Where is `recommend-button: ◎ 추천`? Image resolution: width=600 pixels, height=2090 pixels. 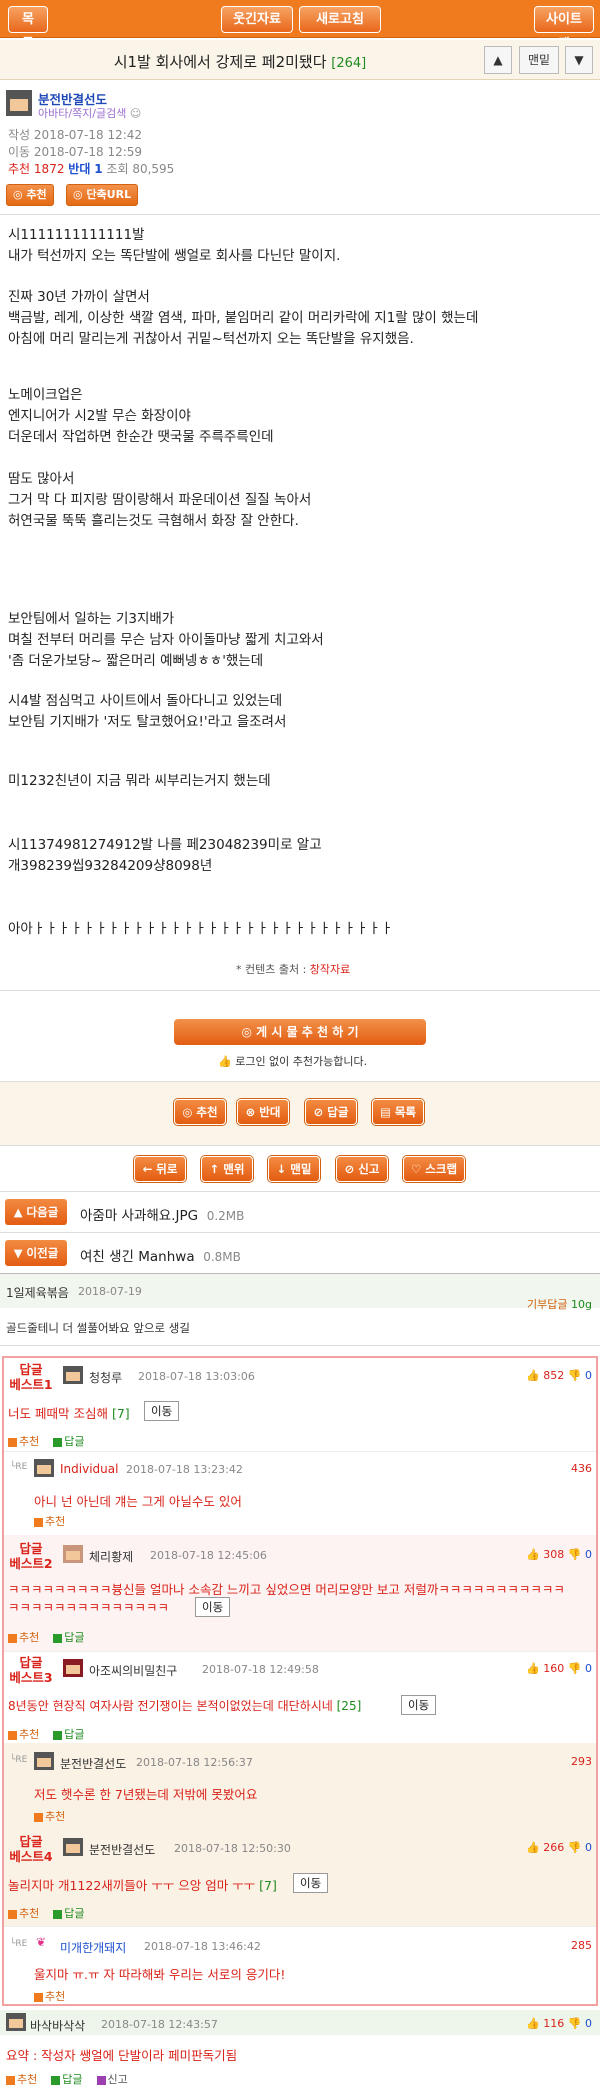 recommend-button: ◎ 추천 is located at coordinates (200, 1112).